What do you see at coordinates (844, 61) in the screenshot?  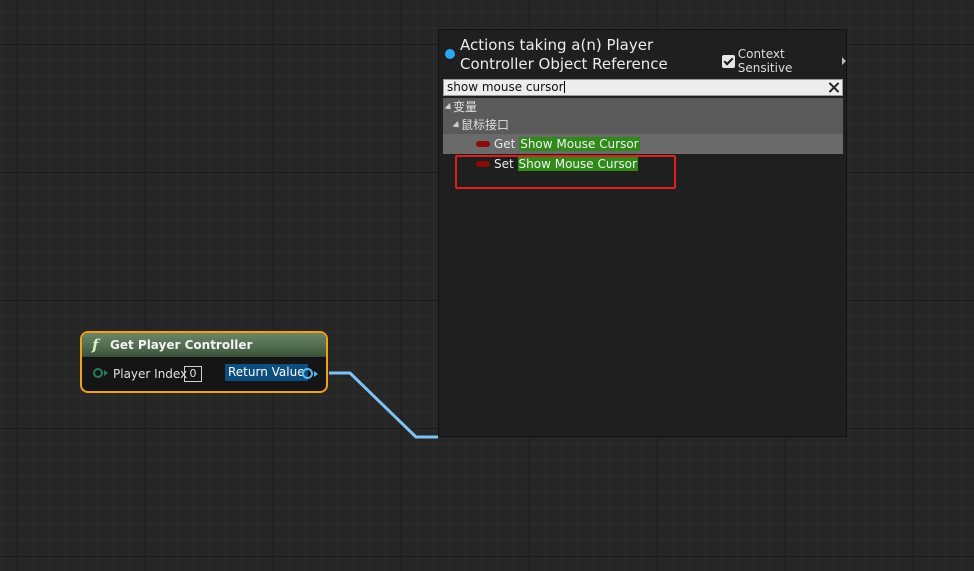 I see `expand-arrow-icon` at bounding box center [844, 61].